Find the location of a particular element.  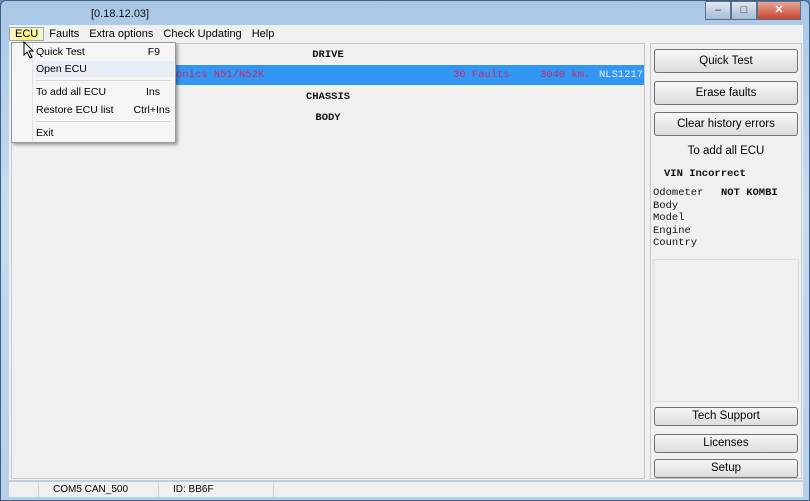

menu-item-add-all-ecu: To add all ECU Ins is located at coordinates (105, 92).